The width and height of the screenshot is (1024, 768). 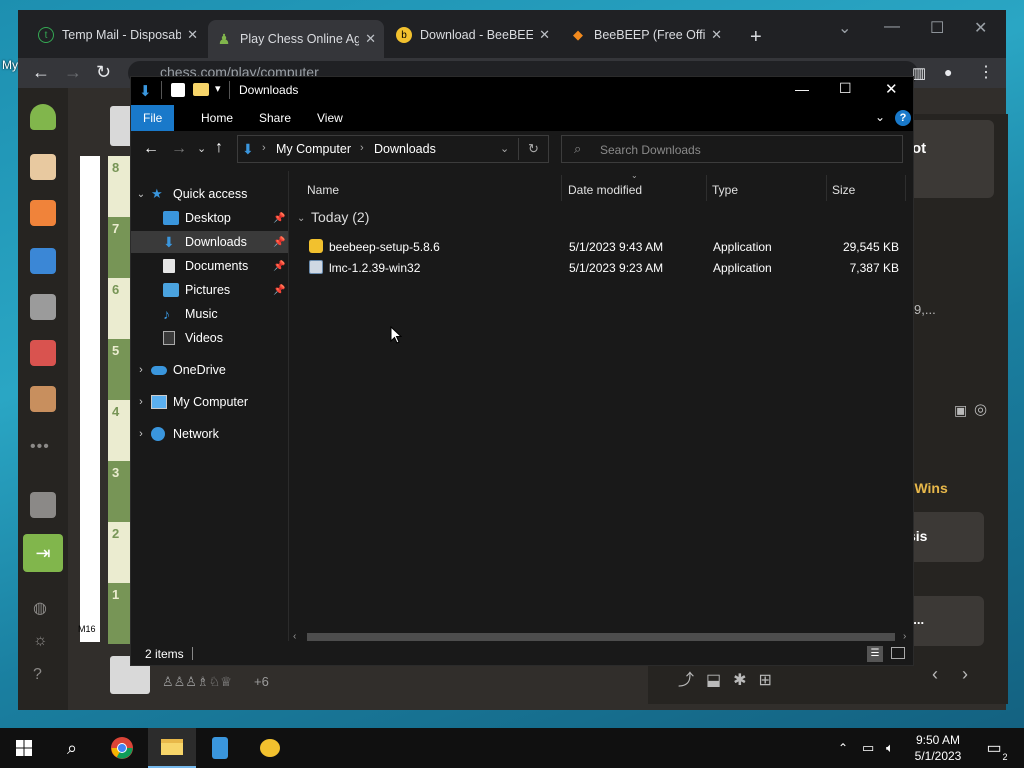 I want to click on scroll-left-icon: ‹, so click(x=294, y=636).